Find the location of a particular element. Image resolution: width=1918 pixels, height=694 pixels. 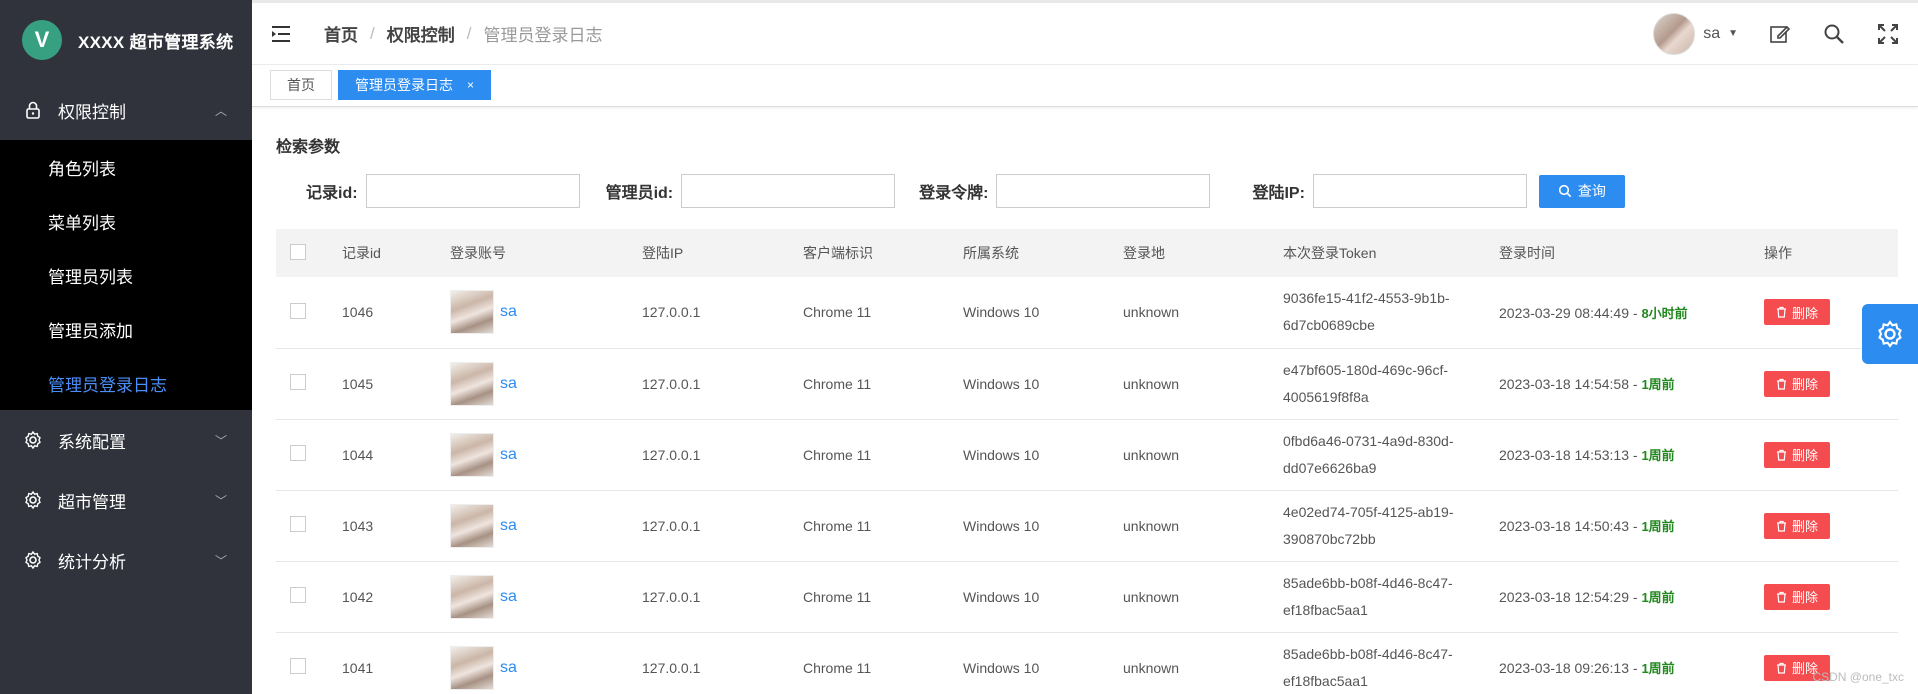

cell-time: 2023-03-18 14:53:13 - 1周前 is located at coordinates (1631, 454).